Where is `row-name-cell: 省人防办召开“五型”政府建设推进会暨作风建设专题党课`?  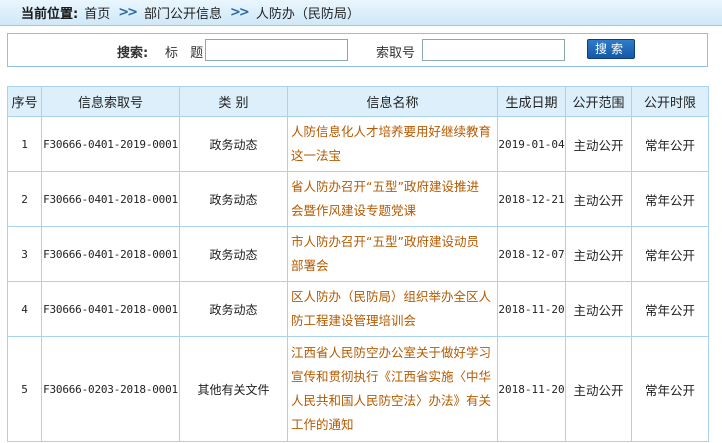
row-name-cell: 省人防办召开“五型”政府建设推进会暨作风建设专题党课 is located at coordinates (392, 199).